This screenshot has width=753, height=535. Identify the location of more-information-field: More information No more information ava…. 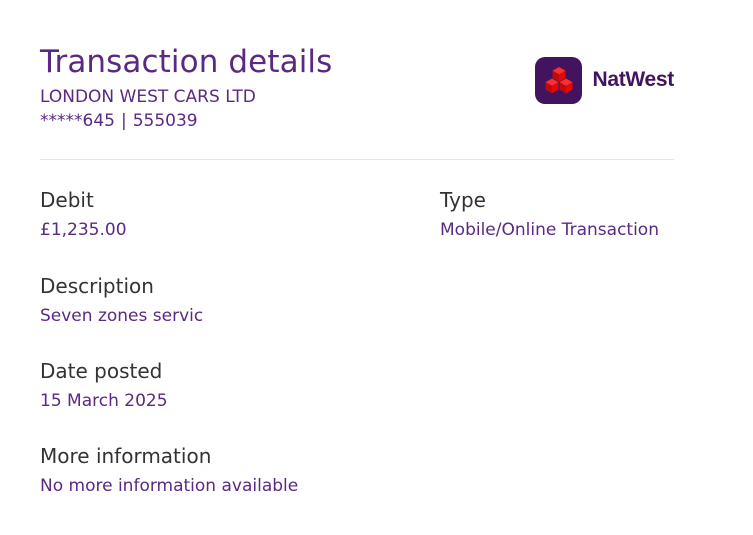
(169, 469).